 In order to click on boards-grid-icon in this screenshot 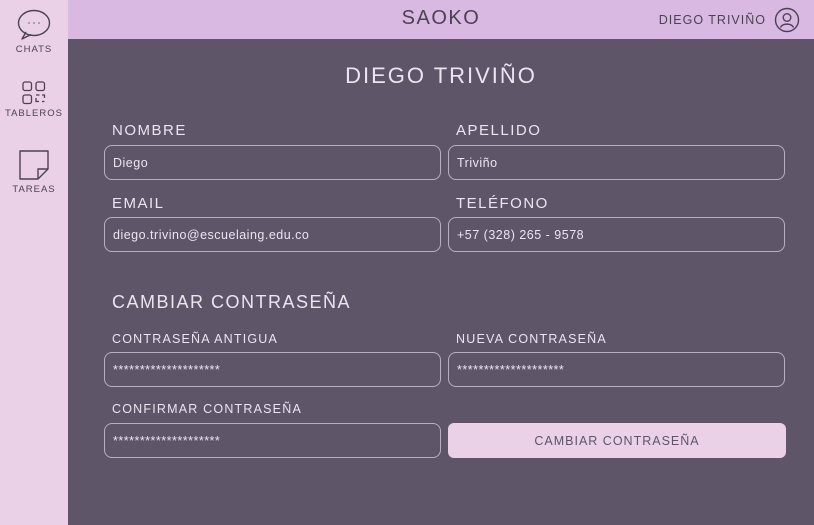, I will do `click(34, 93)`.